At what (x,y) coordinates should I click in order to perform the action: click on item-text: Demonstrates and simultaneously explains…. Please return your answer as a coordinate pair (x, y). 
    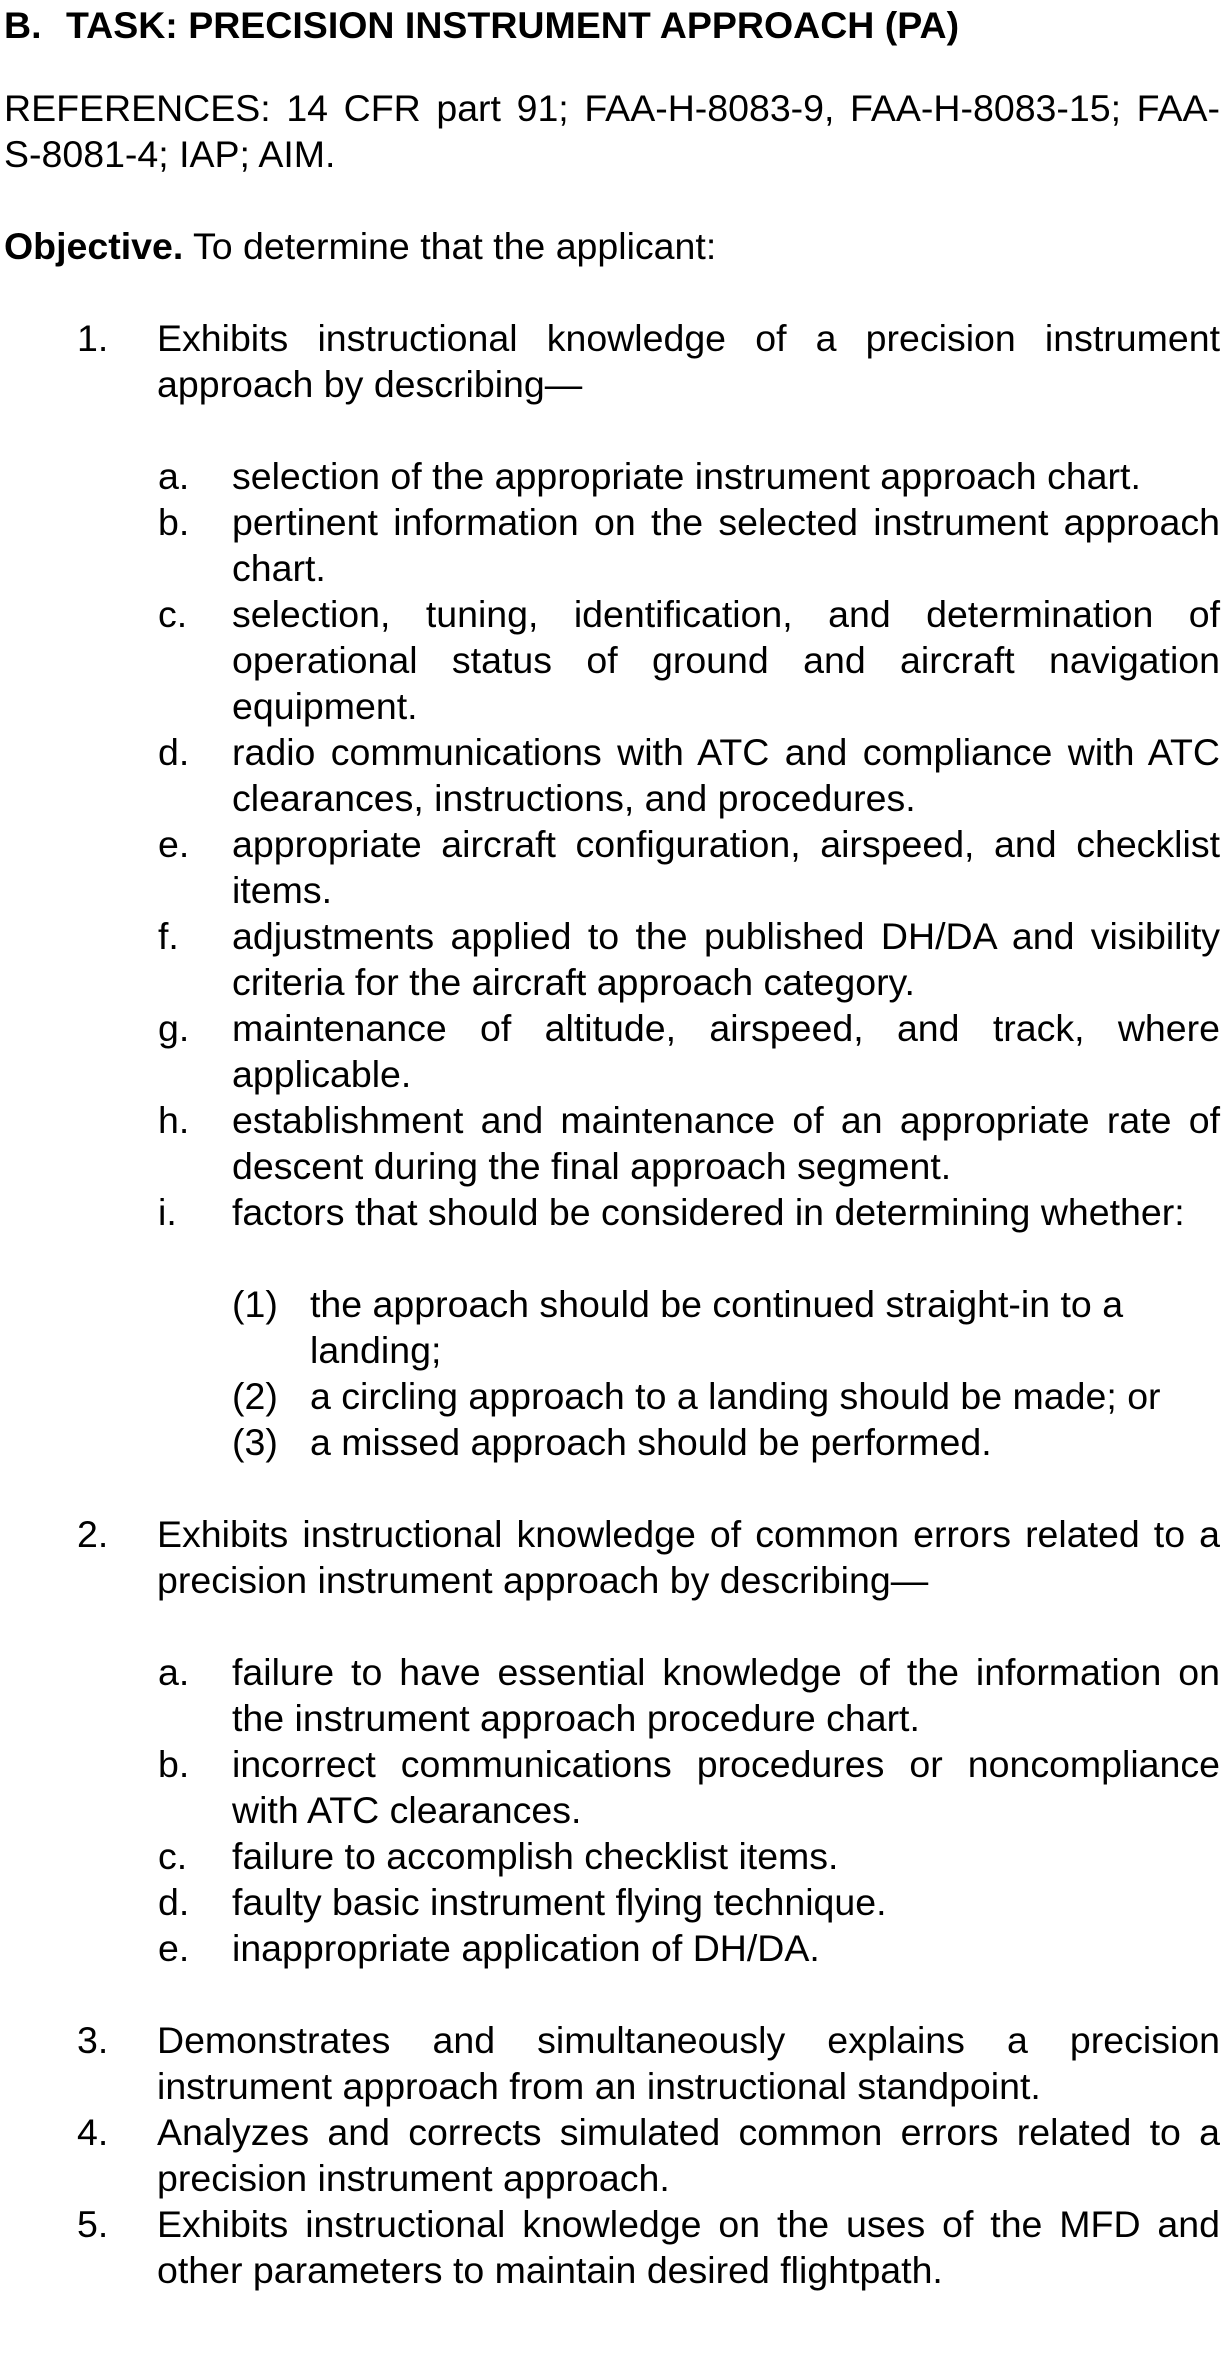
    Looking at the image, I should click on (688, 2063).